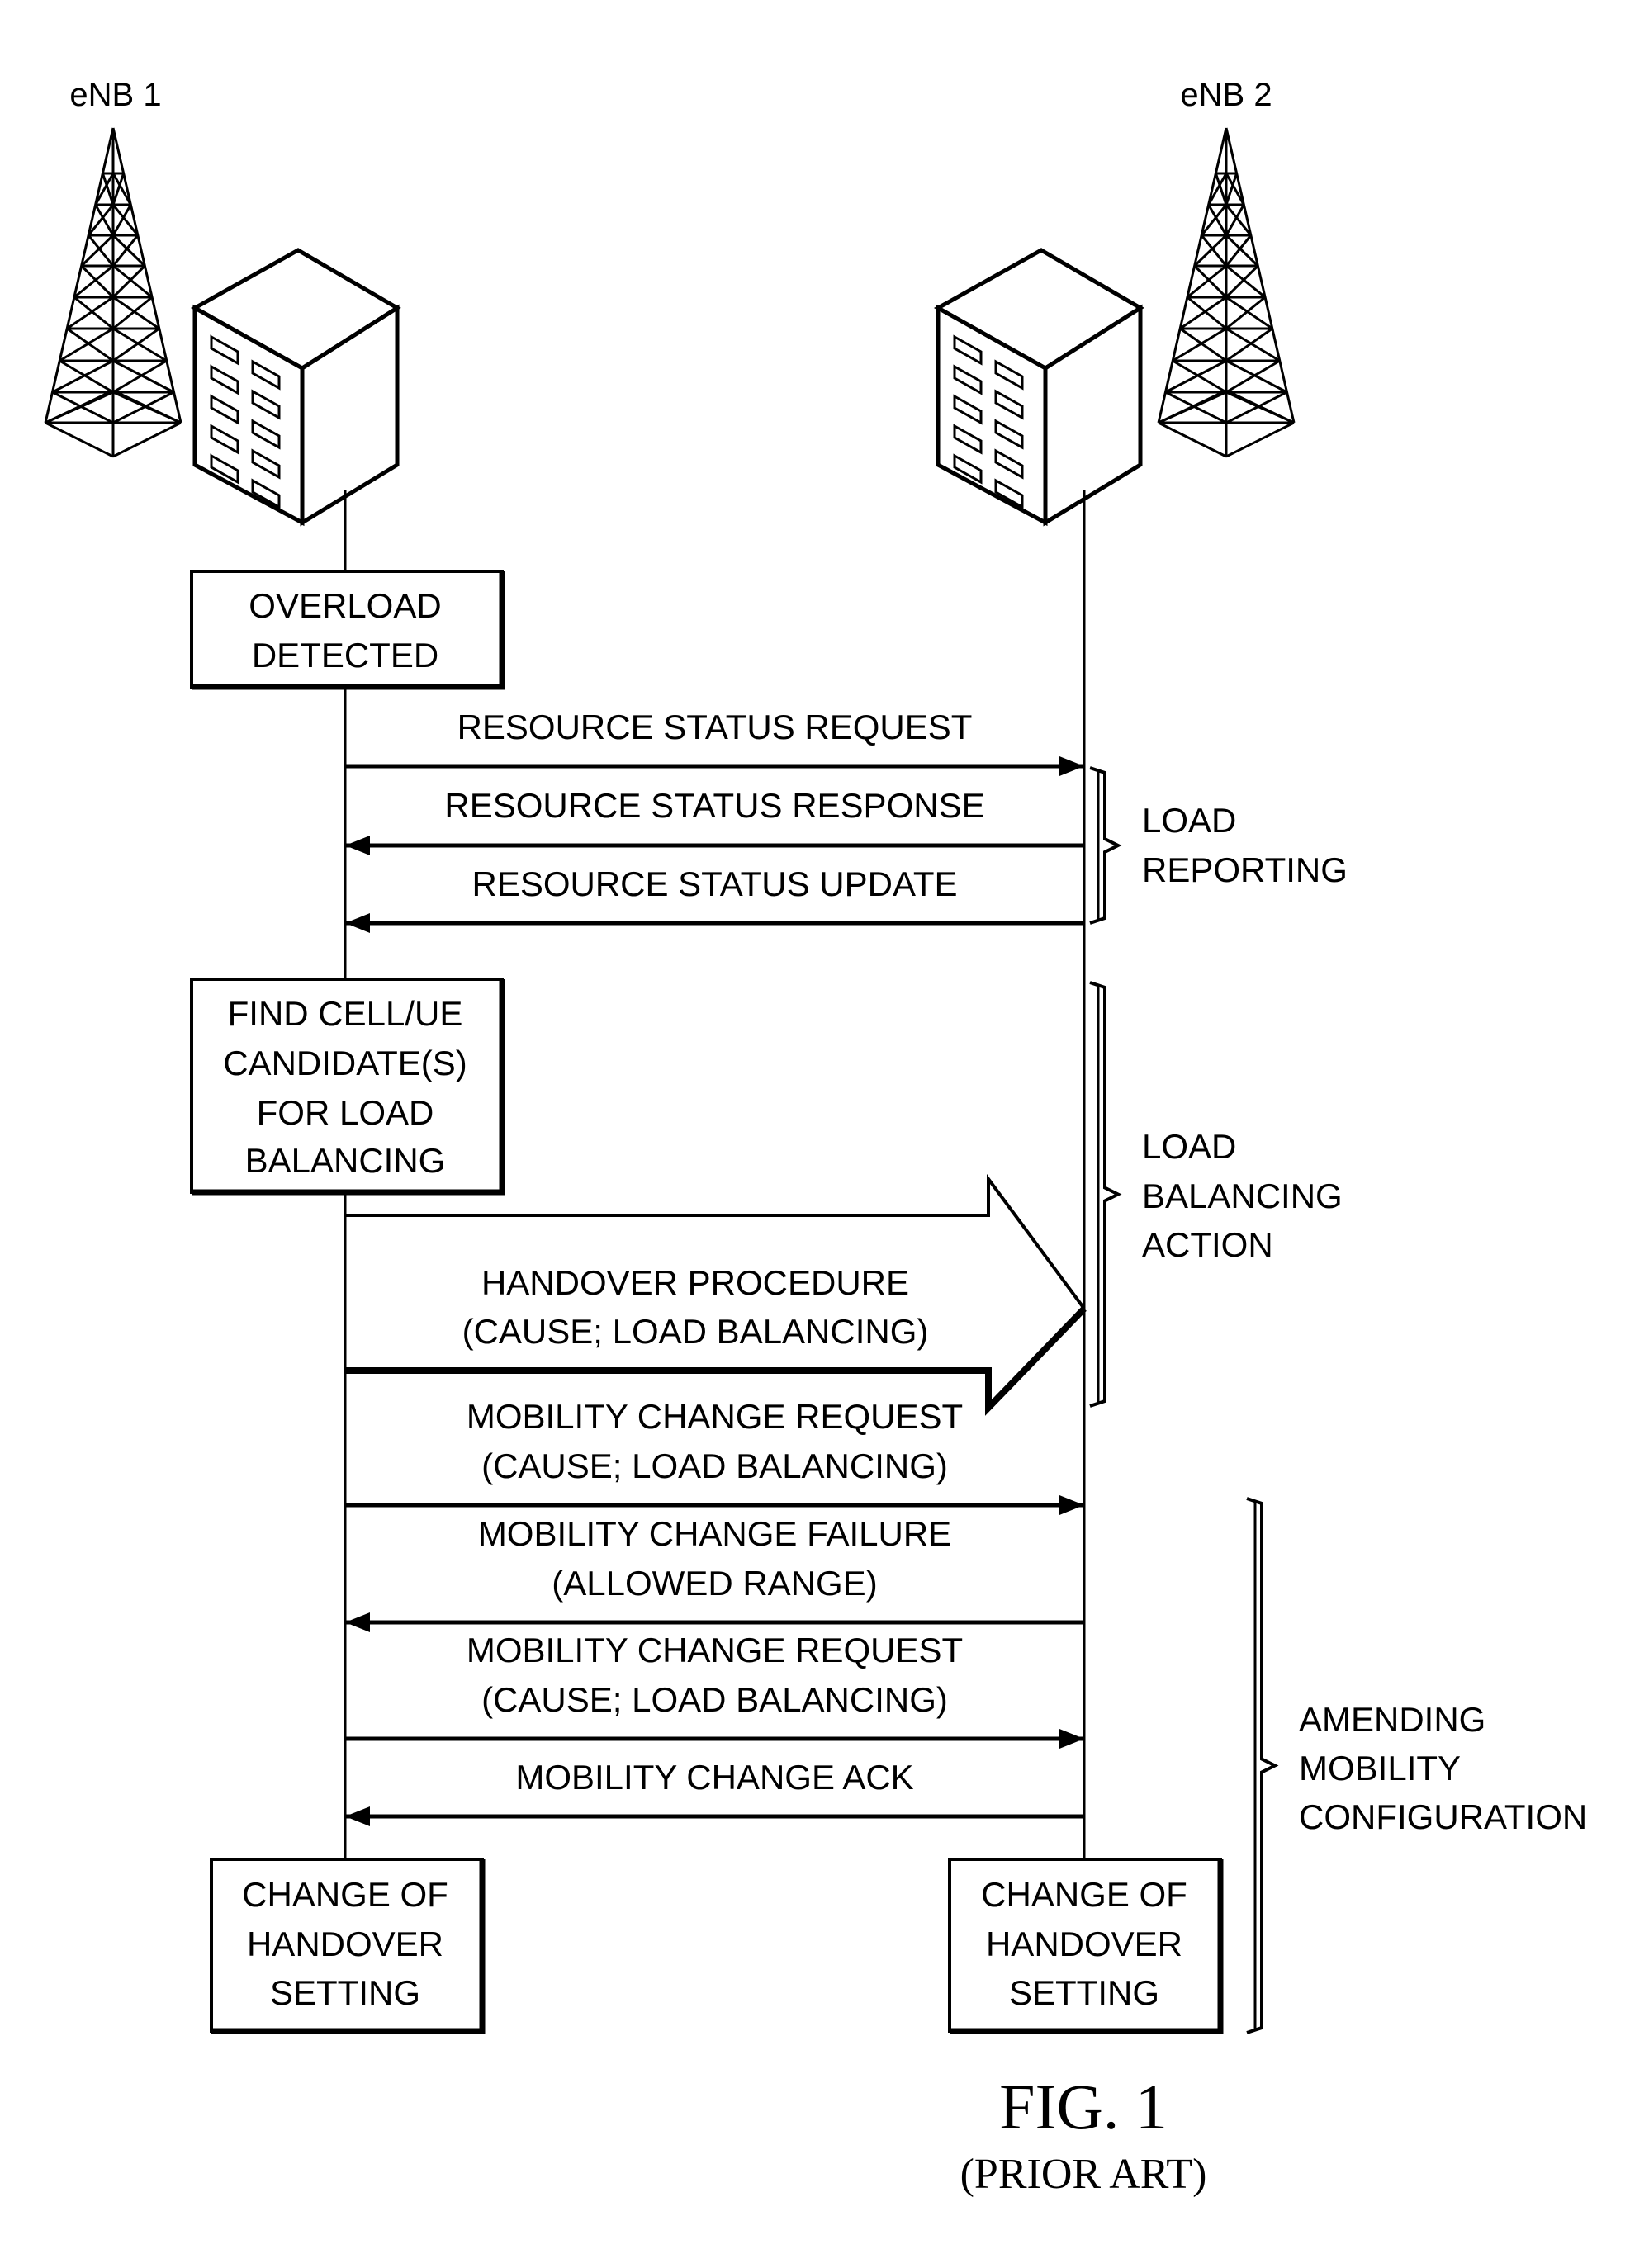  Describe the element at coordinates (345, 1063) in the screenshot. I see `box-line: CANDIDATE(S)` at that location.